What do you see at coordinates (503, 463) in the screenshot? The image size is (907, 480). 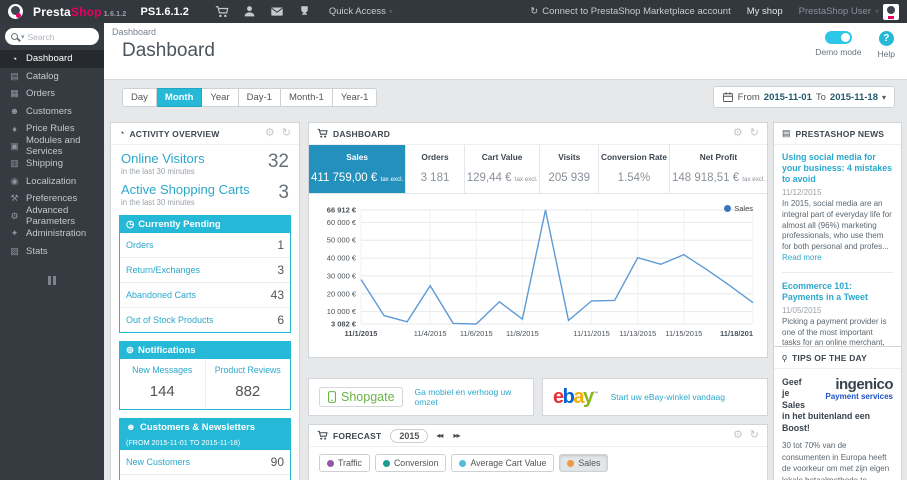 I see `toggle-average-cart-value: Average Cart Value` at bounding box center [503, 463].